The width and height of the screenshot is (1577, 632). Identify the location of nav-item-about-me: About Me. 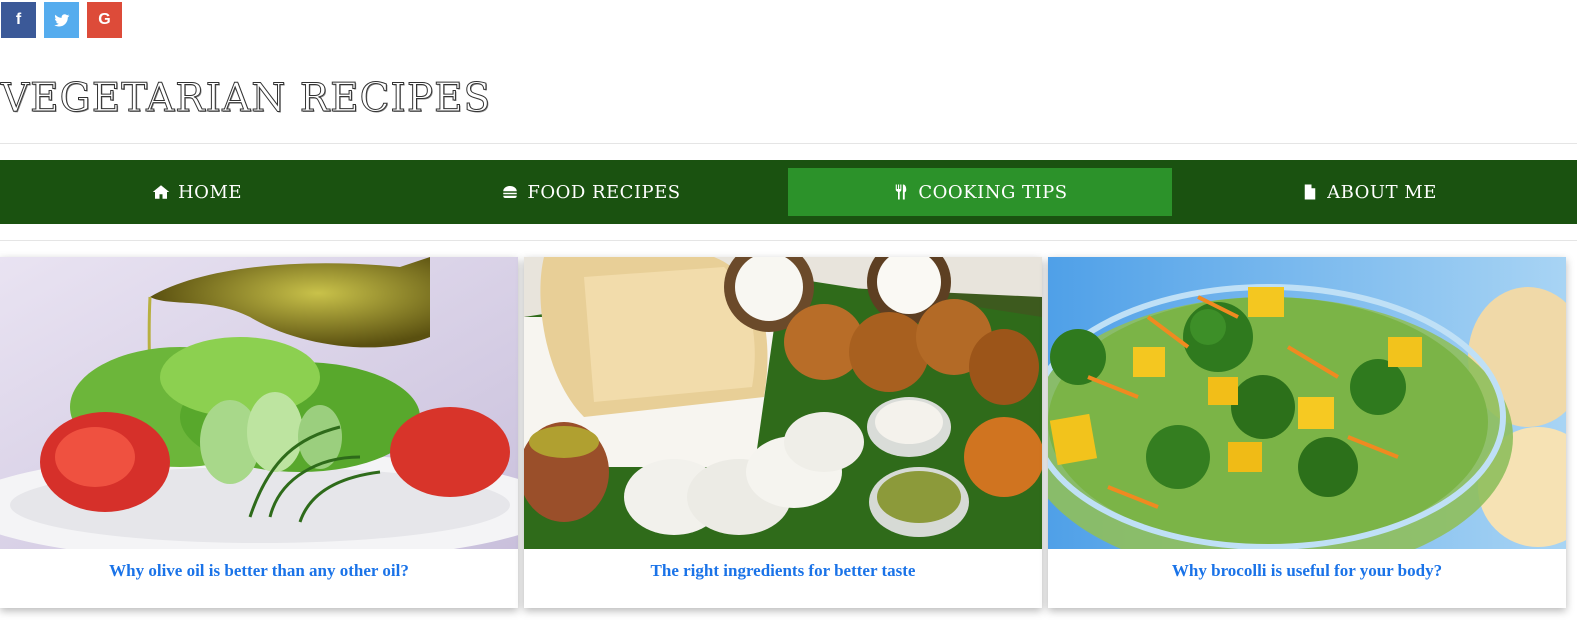
(1369, 192).